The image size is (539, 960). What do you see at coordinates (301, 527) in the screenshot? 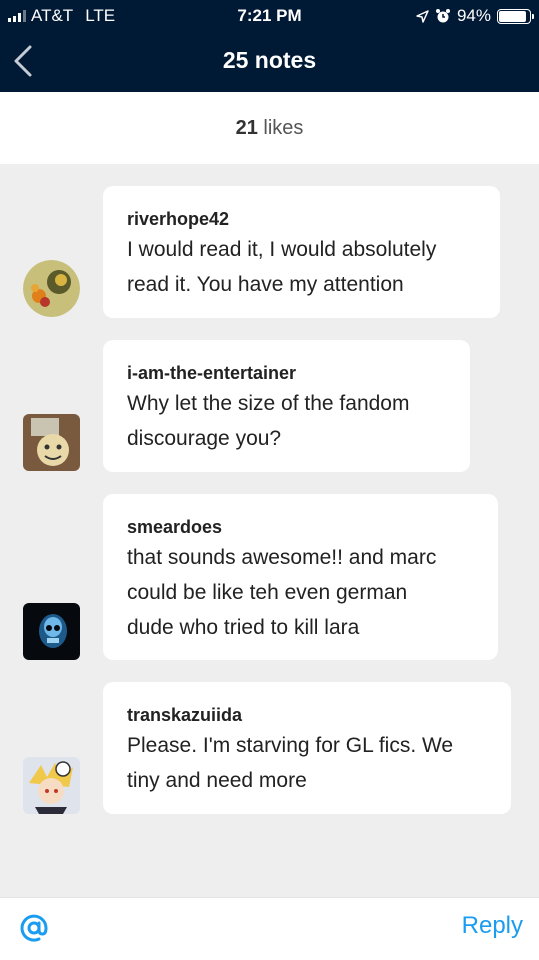
I see `note-username: smeardoes` at bounding box center [301, 527].